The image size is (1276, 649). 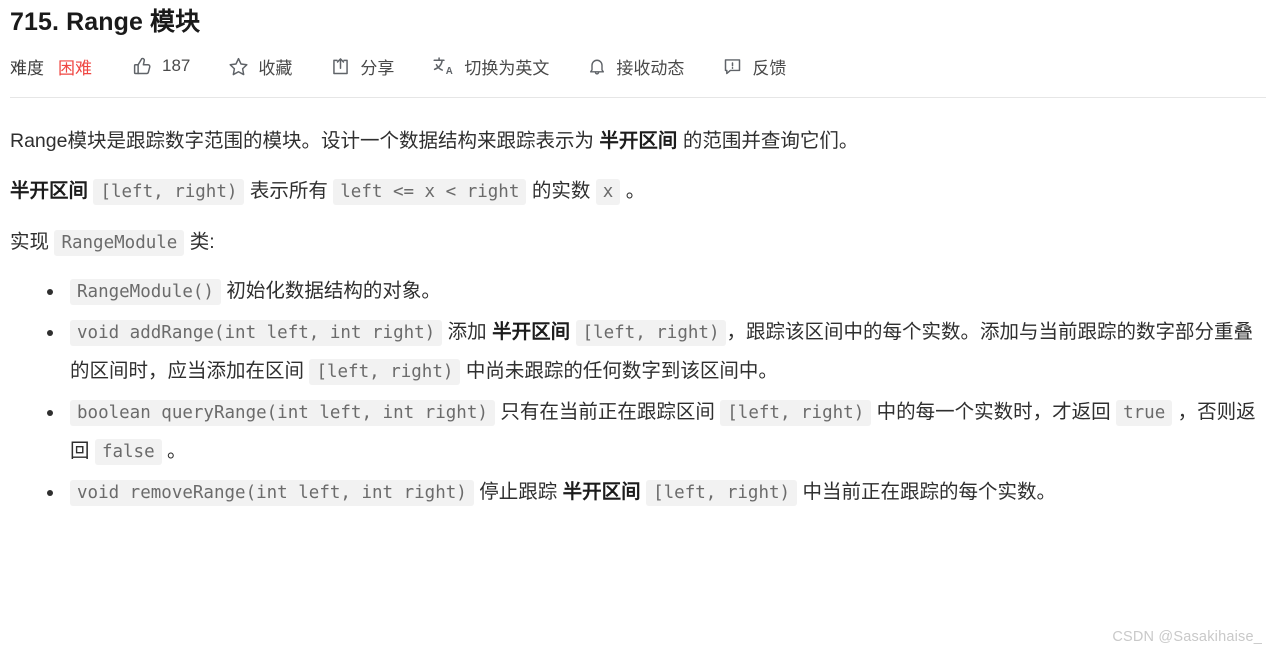 I want to click on query-range-text-1: 只有在当前正在跟踪区间, so click(x=607, y=412).